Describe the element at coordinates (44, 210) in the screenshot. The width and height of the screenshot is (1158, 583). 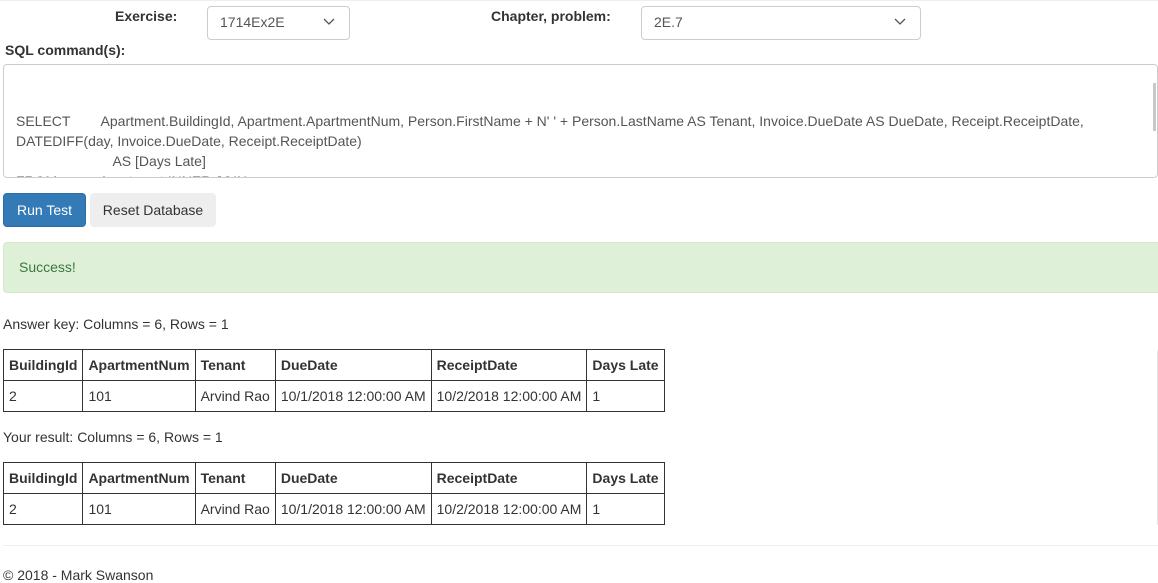
I see `run-test-button: Run Test` at that location.